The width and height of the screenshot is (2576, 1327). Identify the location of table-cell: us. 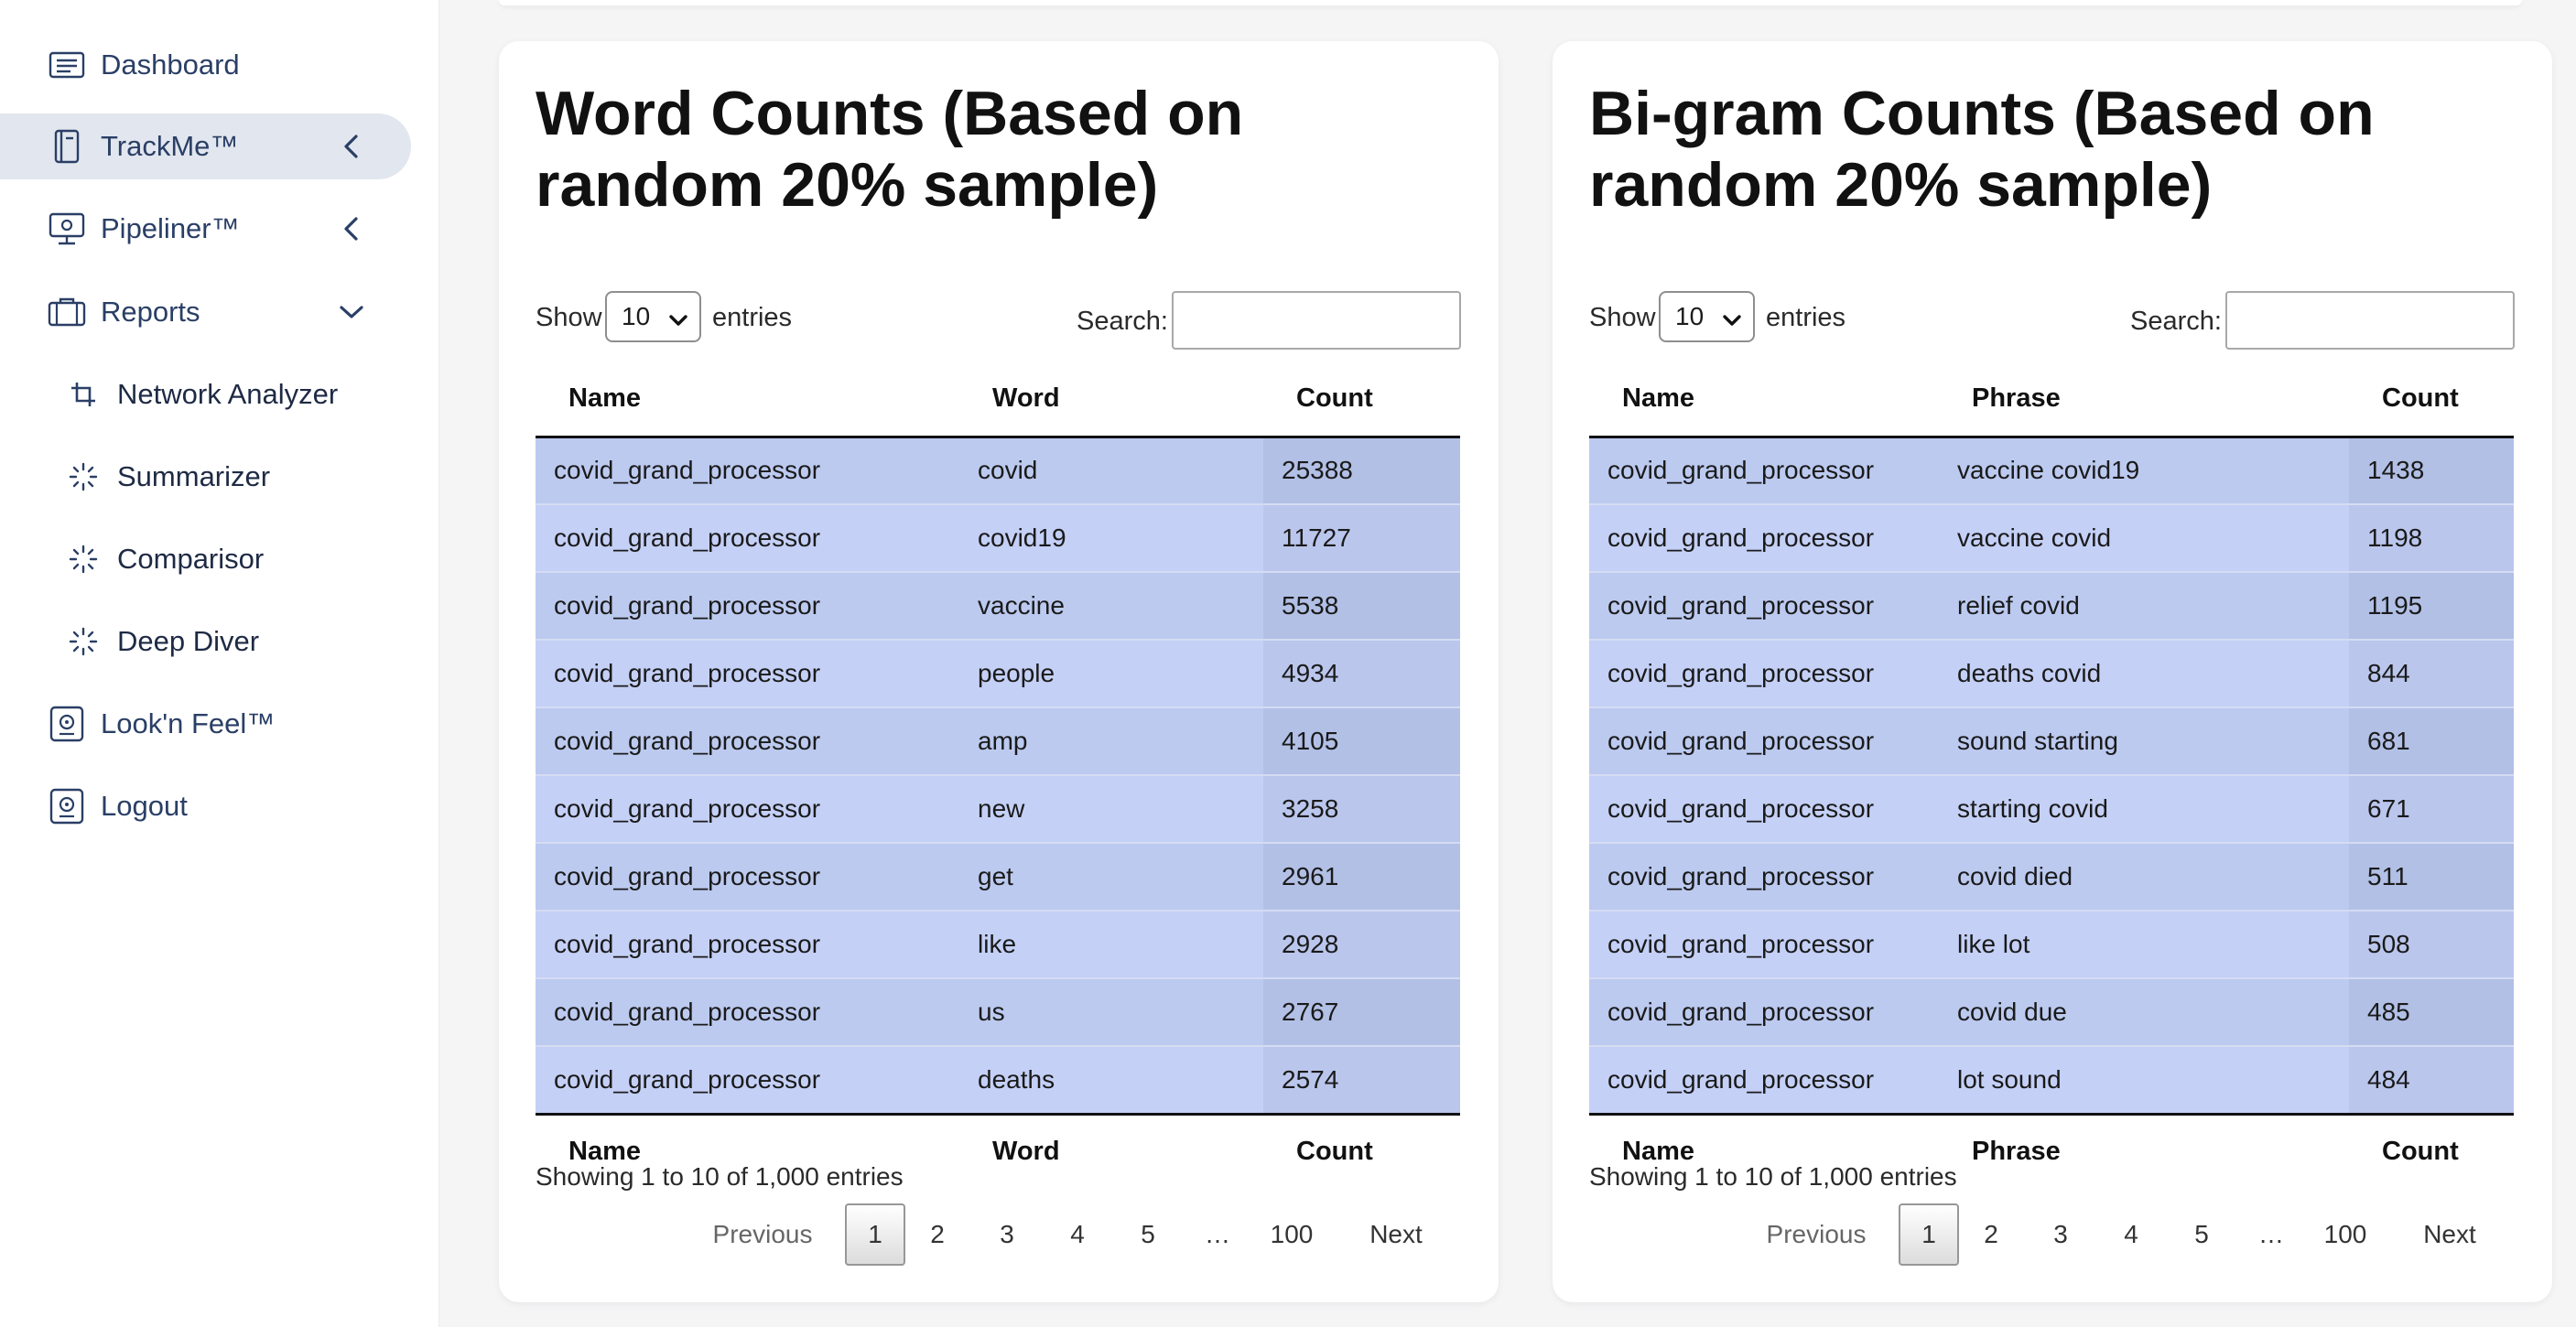
(1111, 1011).